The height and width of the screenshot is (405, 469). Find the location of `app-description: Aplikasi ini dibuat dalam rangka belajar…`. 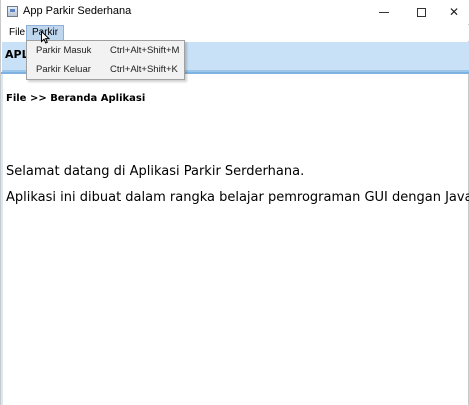

app-description: Aplikasi ini dibuat dalam rangka belajar… is located at coordinates (237, 197).